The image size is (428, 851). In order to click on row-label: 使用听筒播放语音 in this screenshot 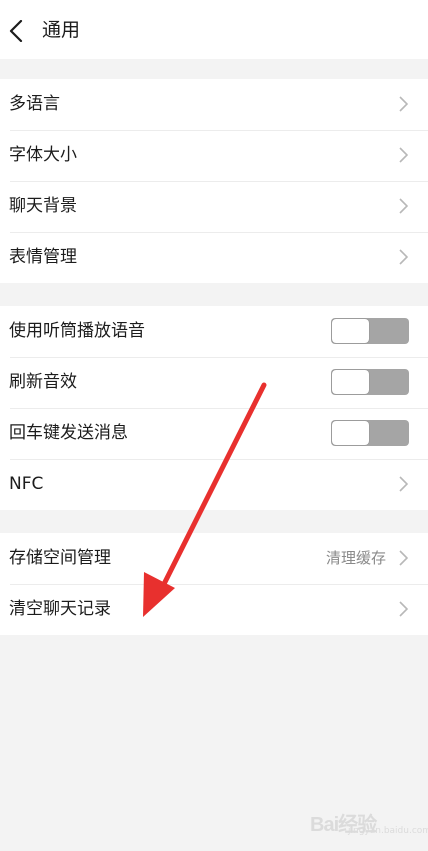, I will do `click(77, 331)`.